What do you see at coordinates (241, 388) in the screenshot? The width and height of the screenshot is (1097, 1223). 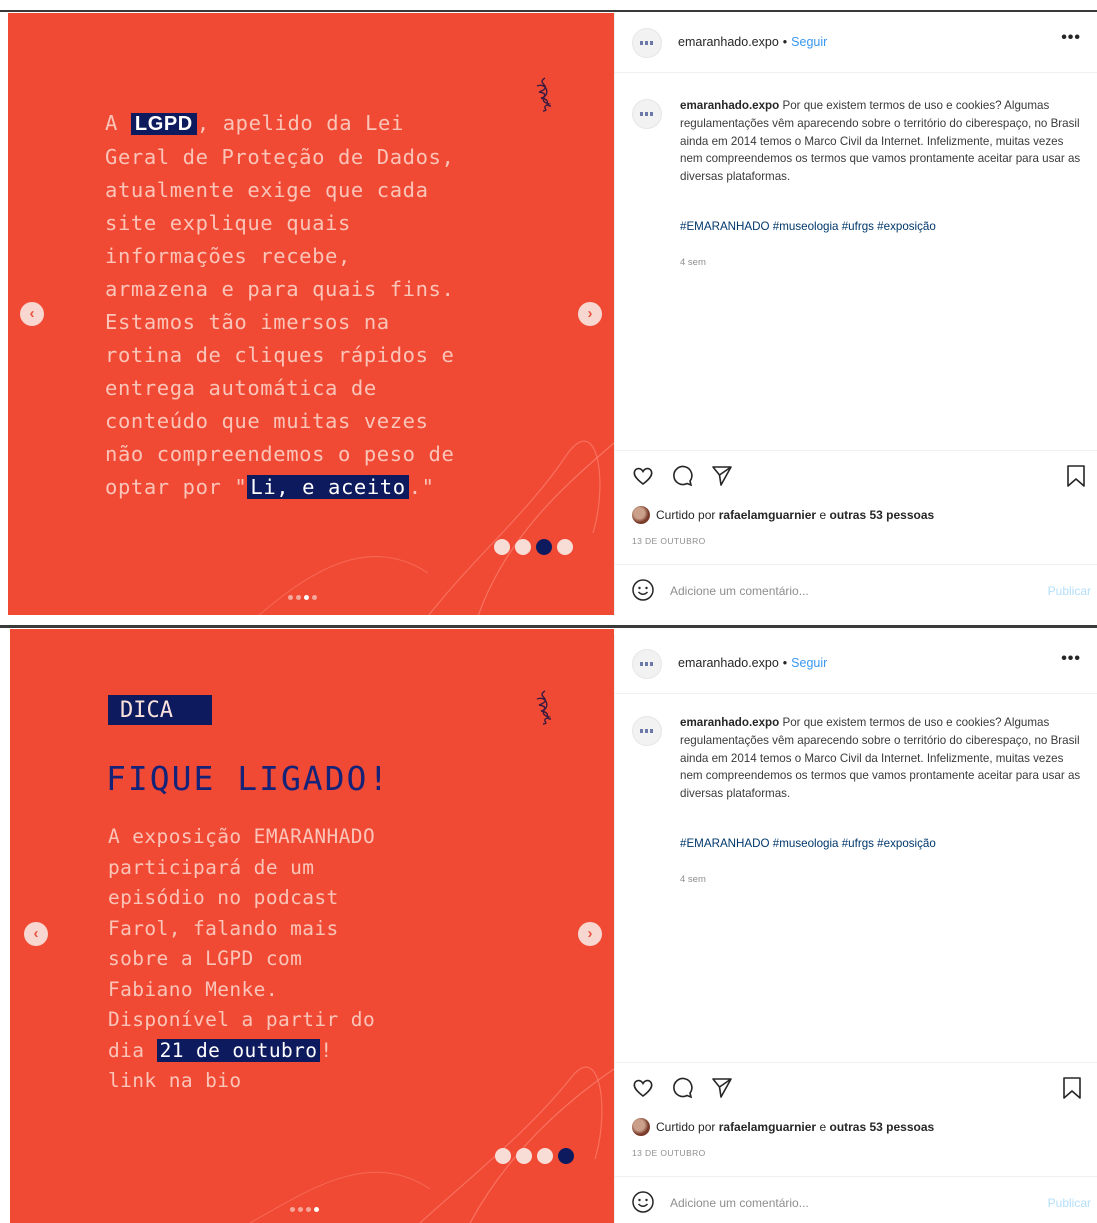 I see `slide-line: entrega automática de` at bounding box center [241, 388].